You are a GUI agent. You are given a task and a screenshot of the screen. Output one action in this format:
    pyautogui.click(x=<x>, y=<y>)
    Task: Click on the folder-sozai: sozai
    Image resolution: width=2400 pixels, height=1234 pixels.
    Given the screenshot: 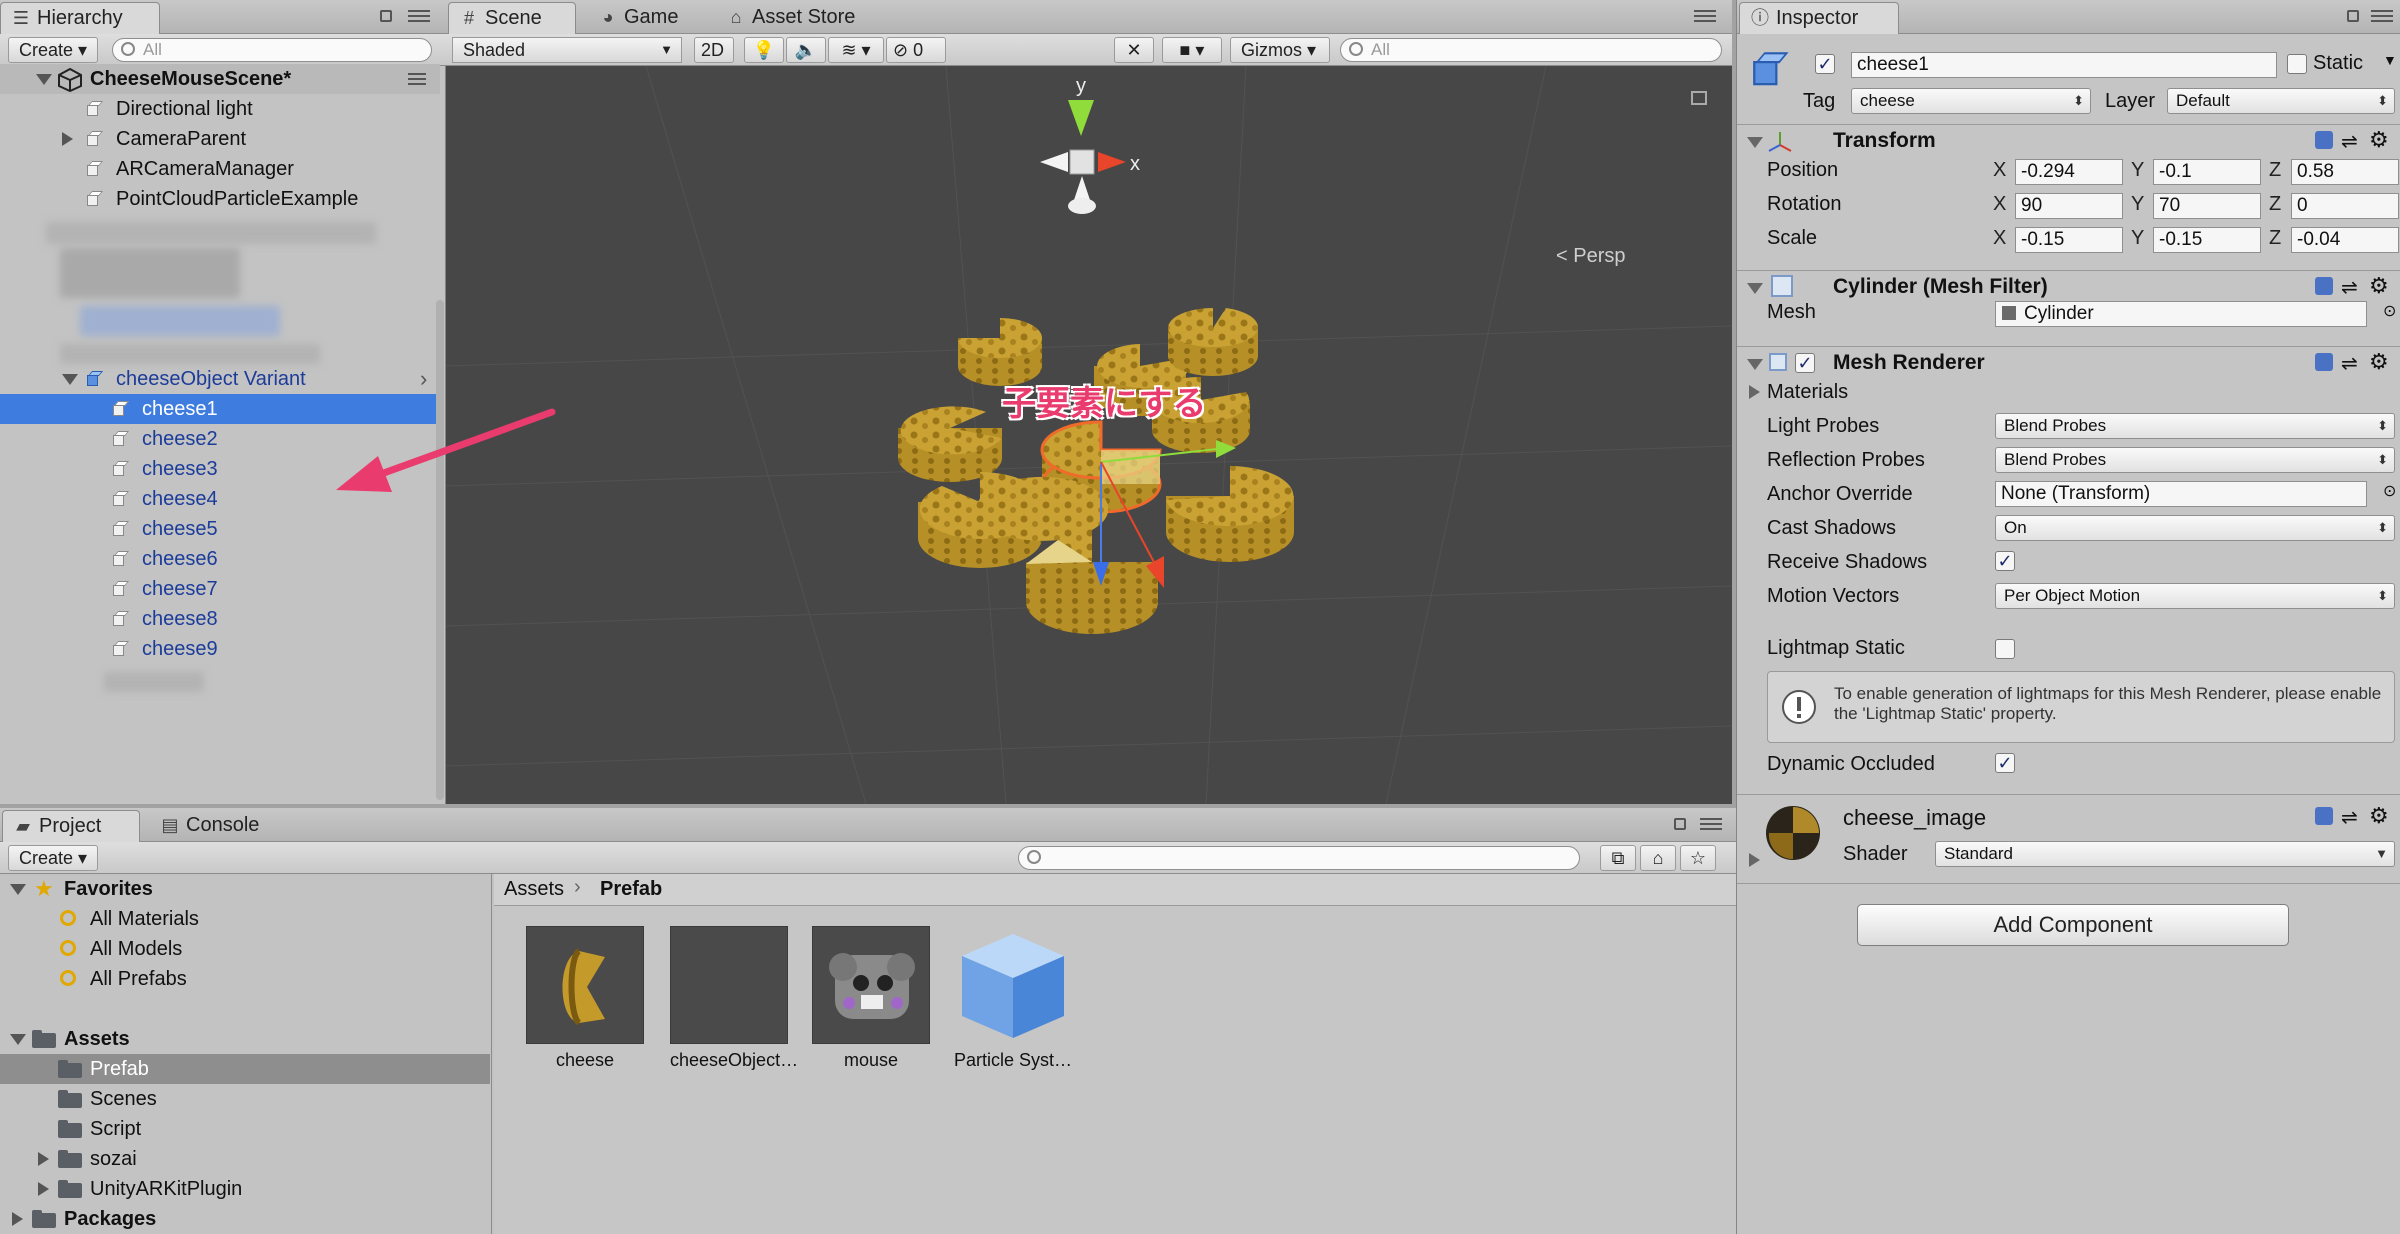 What is the action you would take?
    pyautogui.click(x=245, y=1159)
    